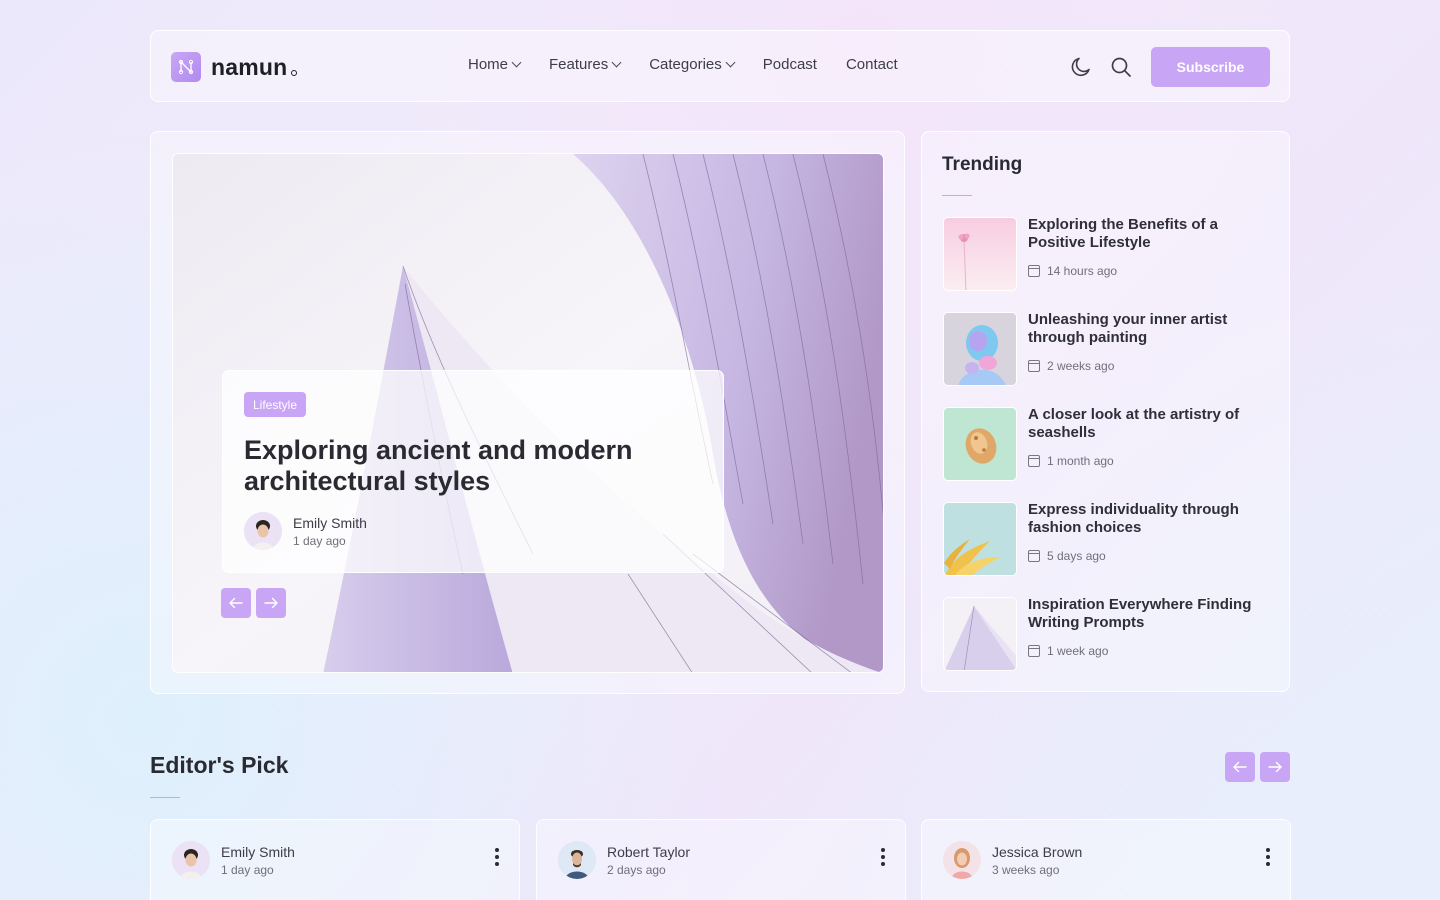 Image resolution: width=1440 pixels, height=900 pixels. I want to click on editors-pick-next-button, so click(1275, 767).